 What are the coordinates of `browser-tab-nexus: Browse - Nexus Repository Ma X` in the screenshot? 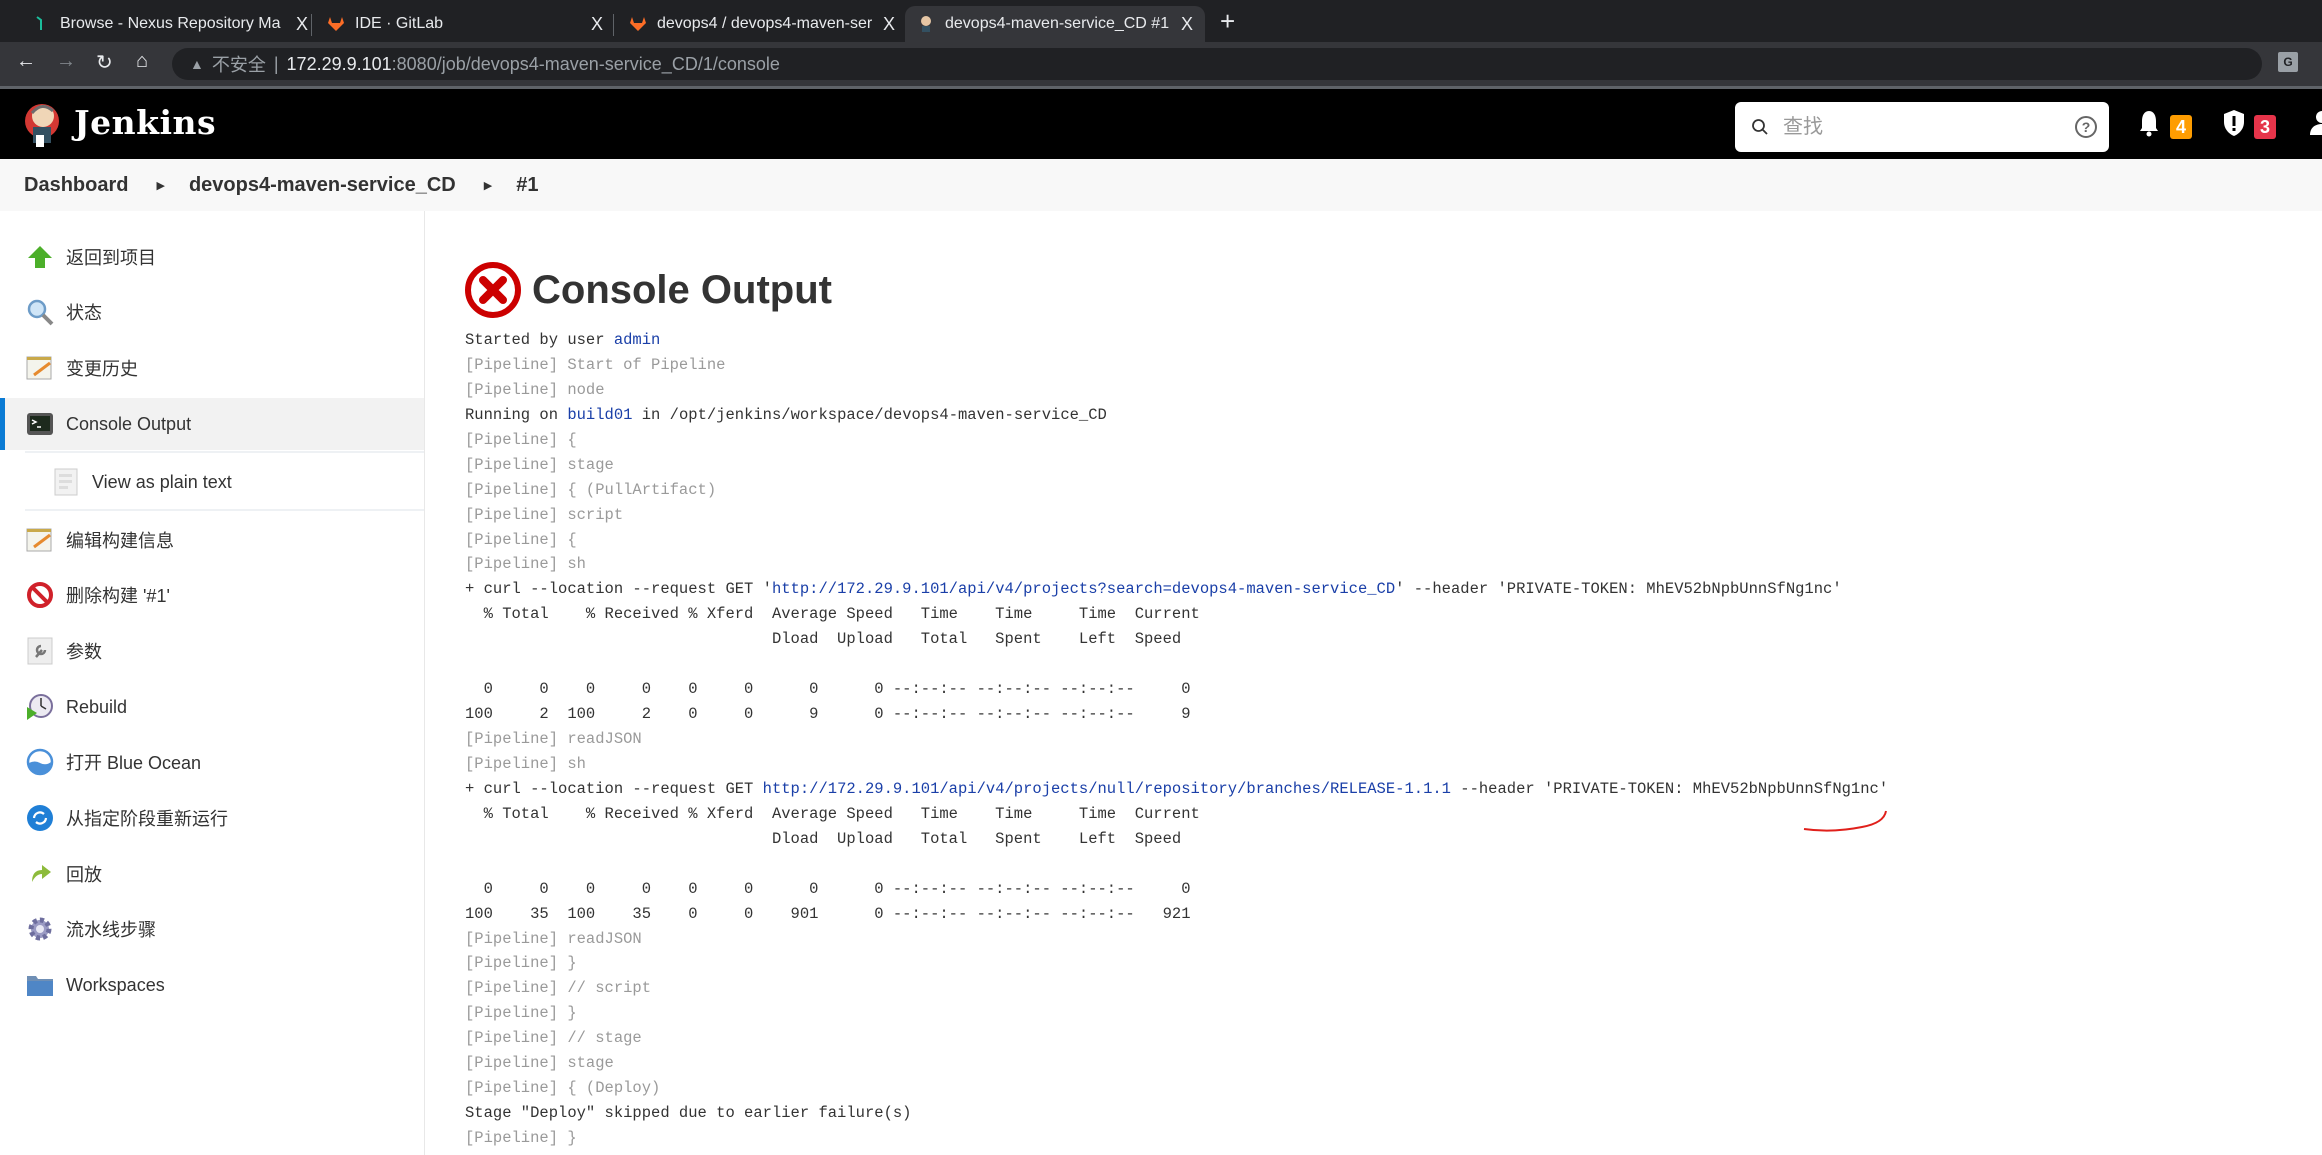 It's located at (170, 24).